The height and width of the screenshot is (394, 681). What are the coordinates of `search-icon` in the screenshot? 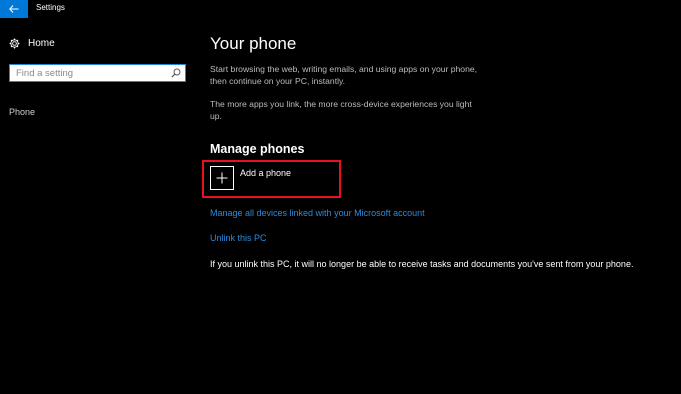 It's located at (176, 73).